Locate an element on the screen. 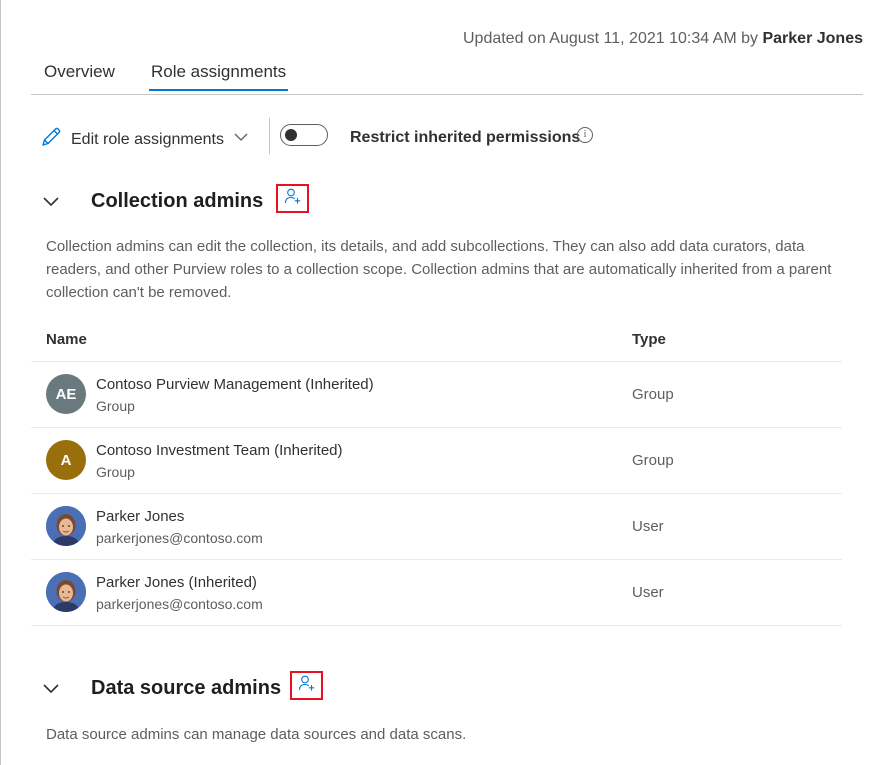 The image size is (871, 765). left-border is located at coordinates (0, 382).